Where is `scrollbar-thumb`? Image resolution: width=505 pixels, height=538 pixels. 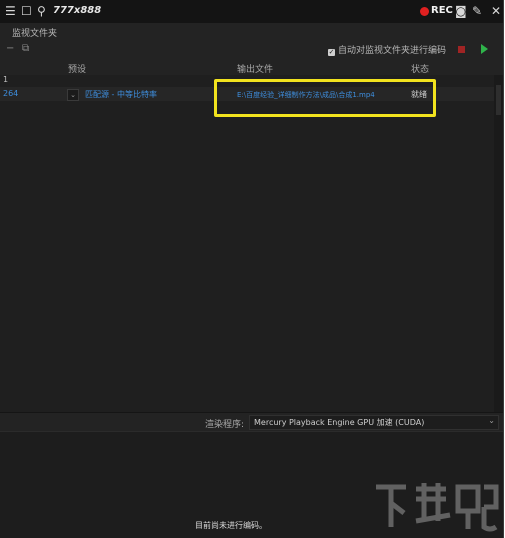 scrollbar-thumb is located at coordinates (498, 100).